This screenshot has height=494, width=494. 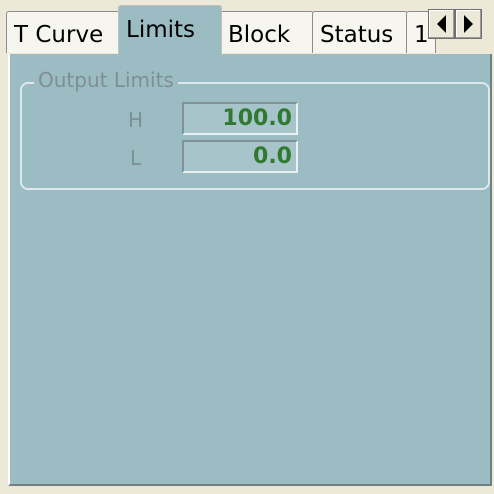 I want to click on high-limit-label: H, so click(x=136, y=120).